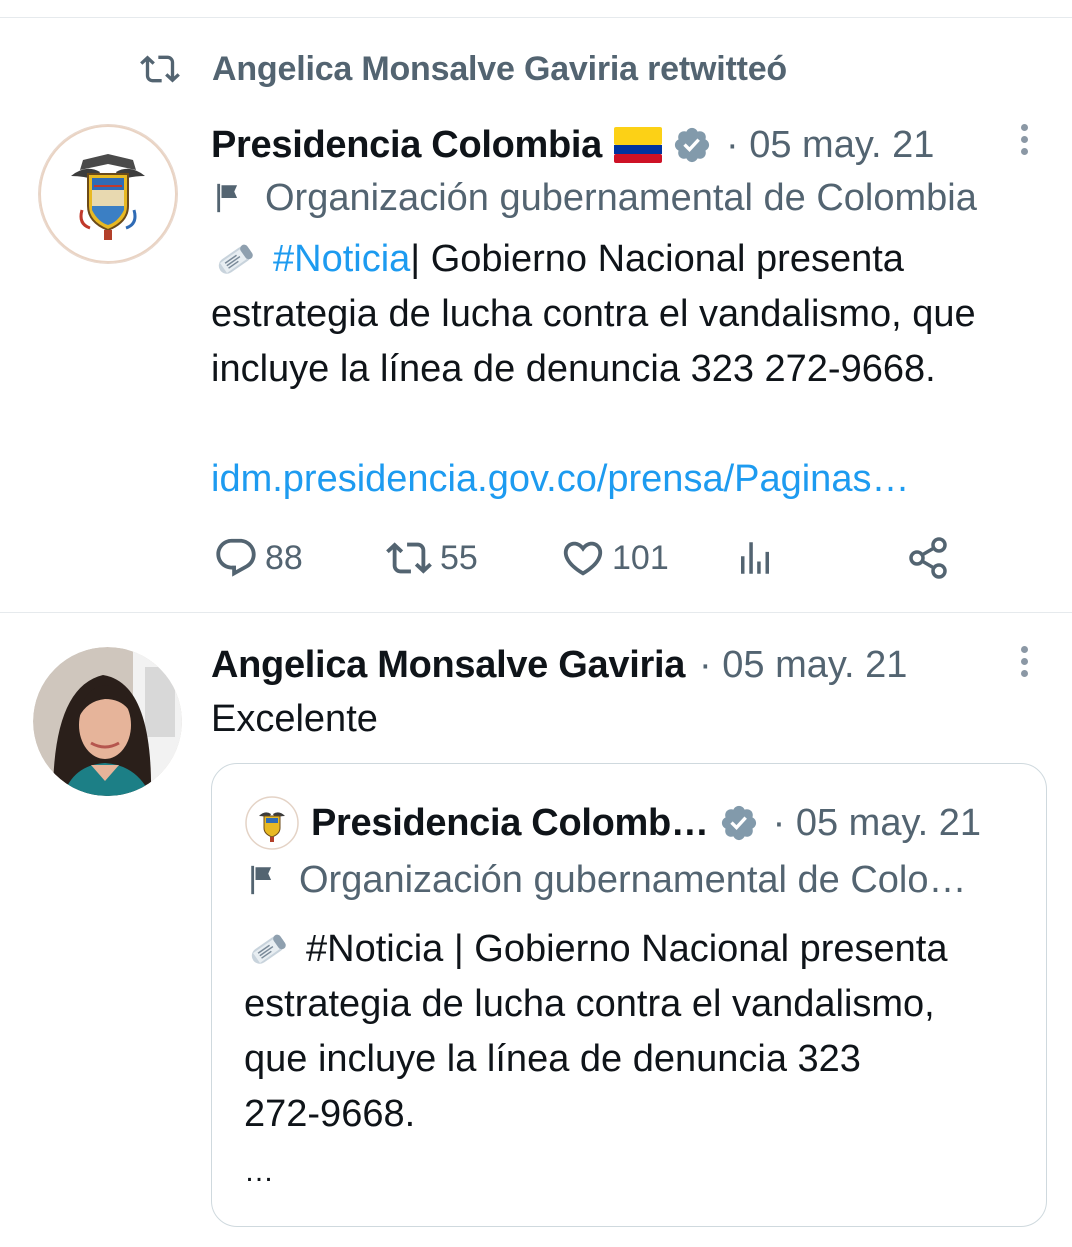 The height and width of the screenshot is (1247, 1072). I want to click on like-button: 101, so click(614, 558).